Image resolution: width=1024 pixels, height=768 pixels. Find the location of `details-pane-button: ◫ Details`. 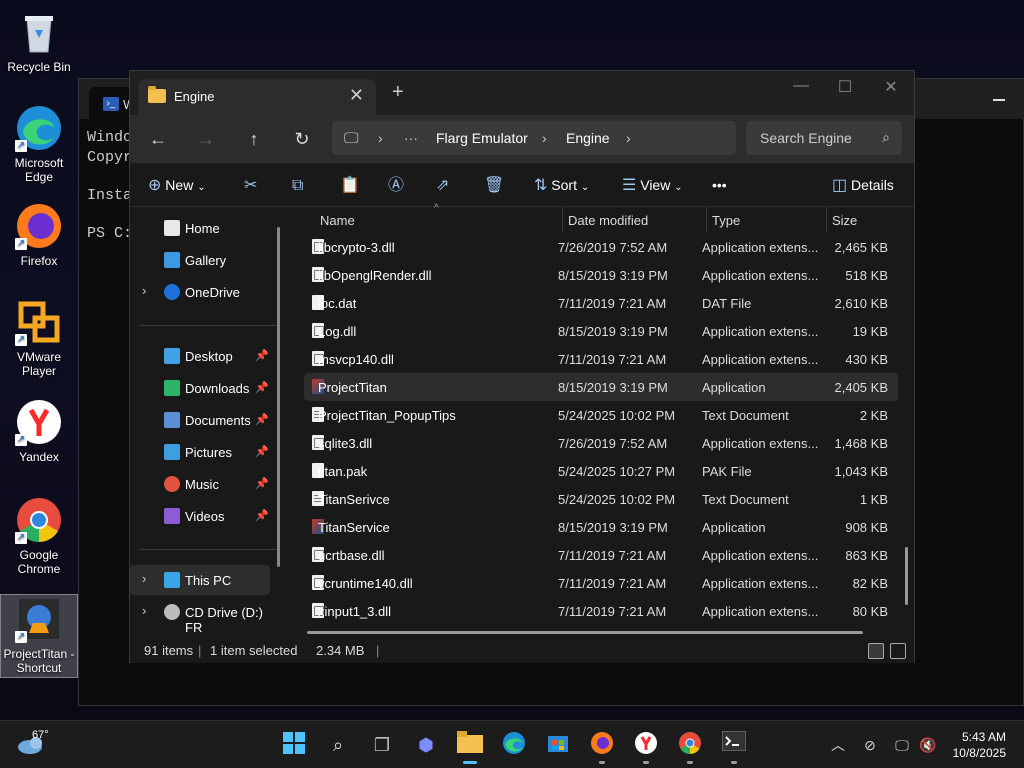

details-pane-button: ◫ Details is located at coordinates (863, 185).